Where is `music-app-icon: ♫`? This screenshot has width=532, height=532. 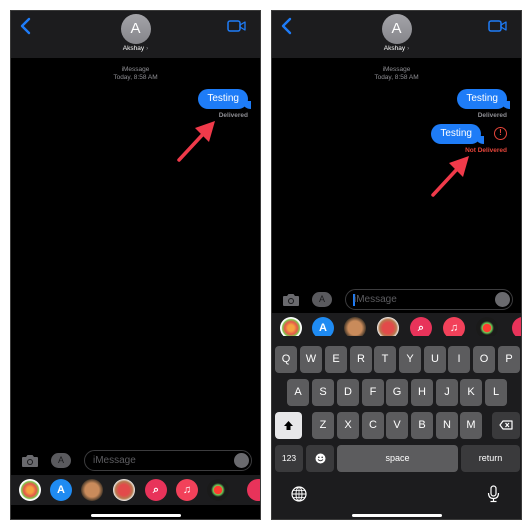 music-app-icon: ♫ is located at coordinates (187, 490).